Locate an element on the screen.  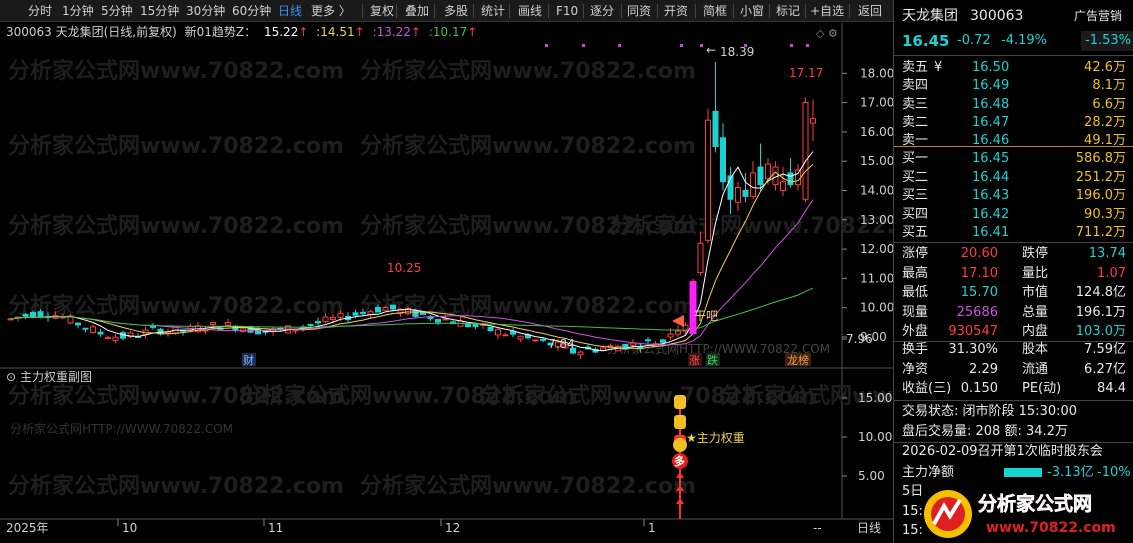
tongzi-button: 同资 is located at coordinates (639, 11).